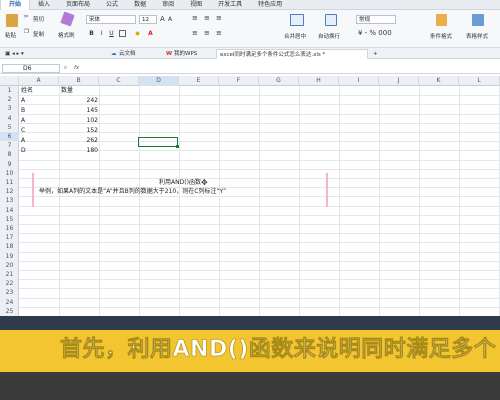  What do you see at coordinates (162, 19) in the screenshot?
I see `font-grow-icon: A` at bounding box center [162, 19].